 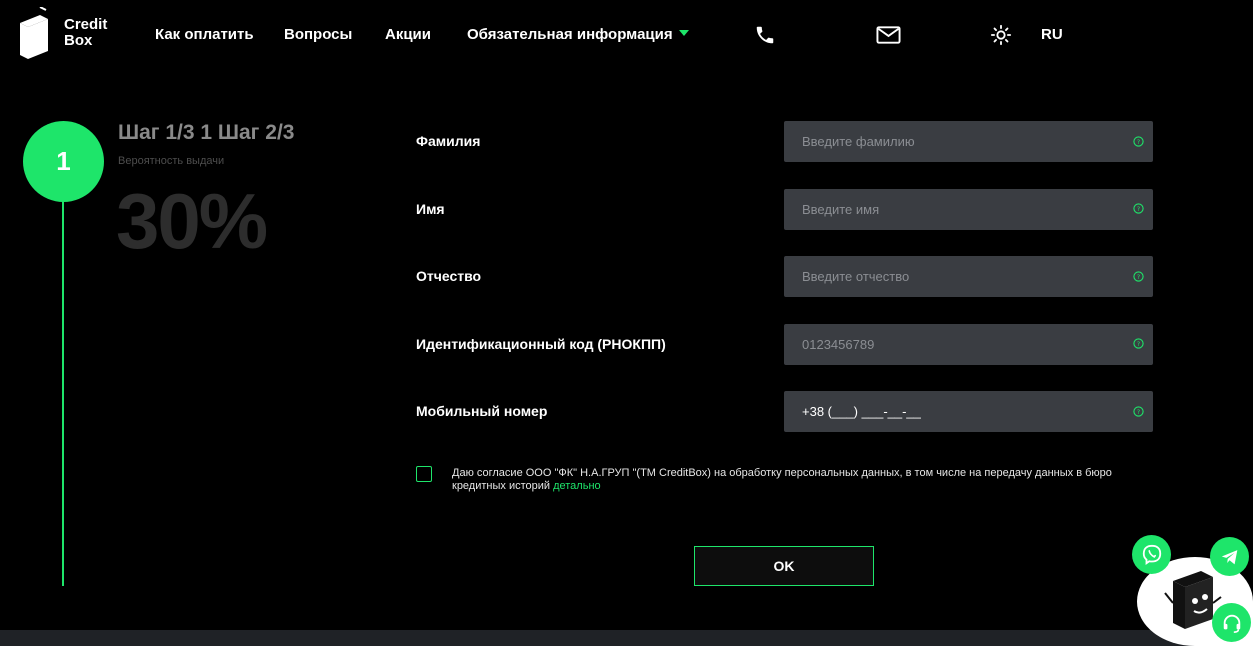 What do you see at coordinates (430, 209) in the screenshot?
I see `first-name-label: Имя` at bounding box center [430, 209].